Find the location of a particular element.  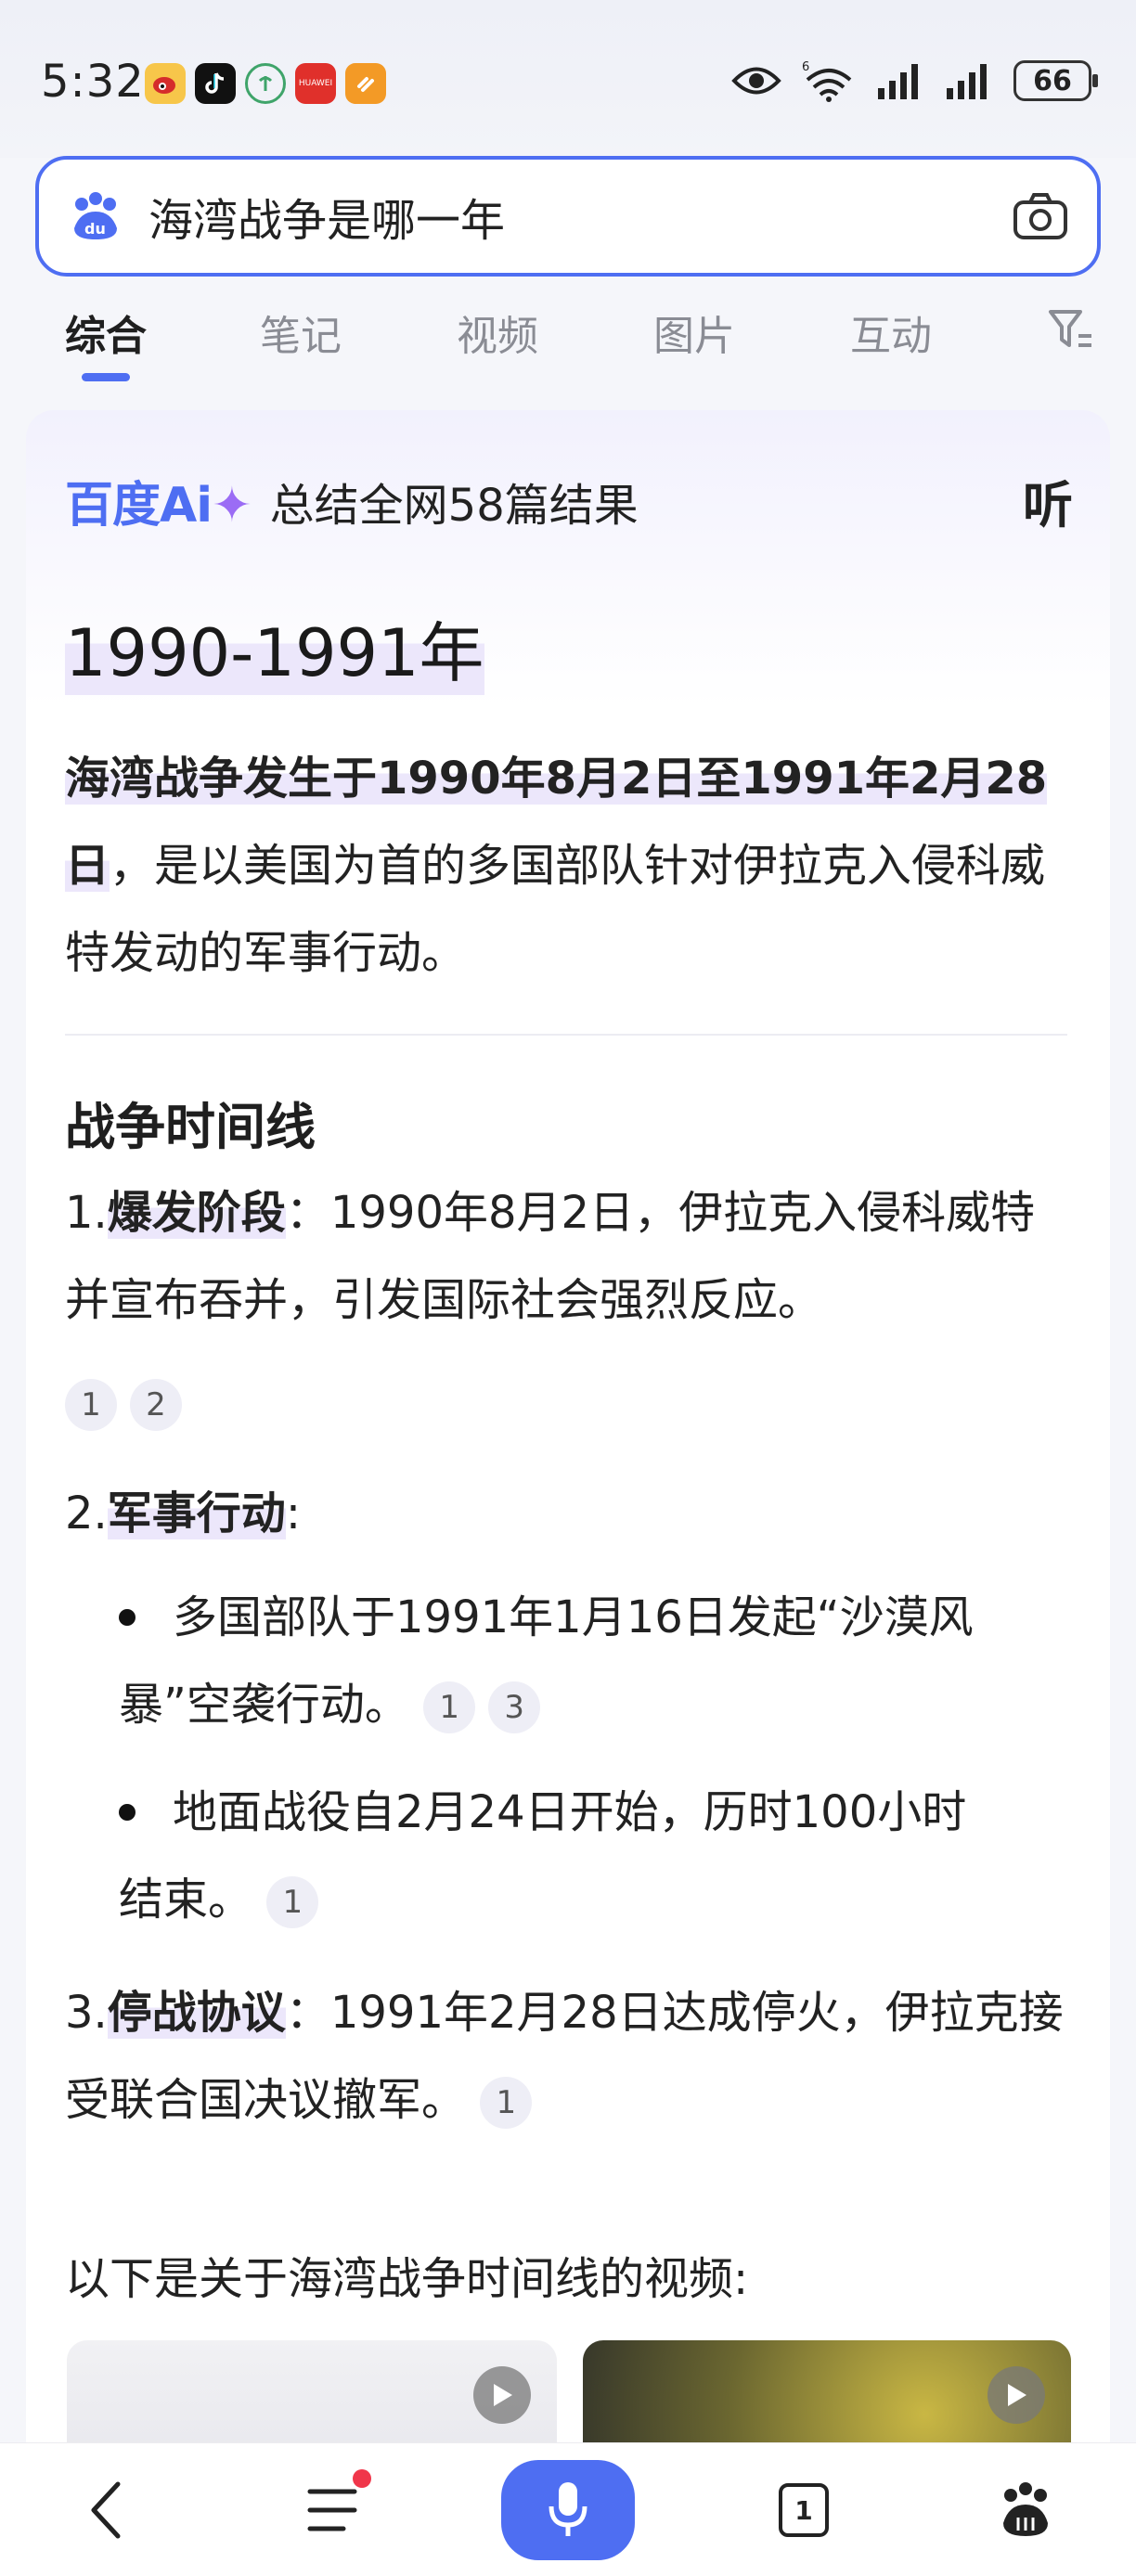

bullet-item-2: 地面战役自2月24日开始，历时100小时 结束。 1 is located at coordinates (597, 1856).